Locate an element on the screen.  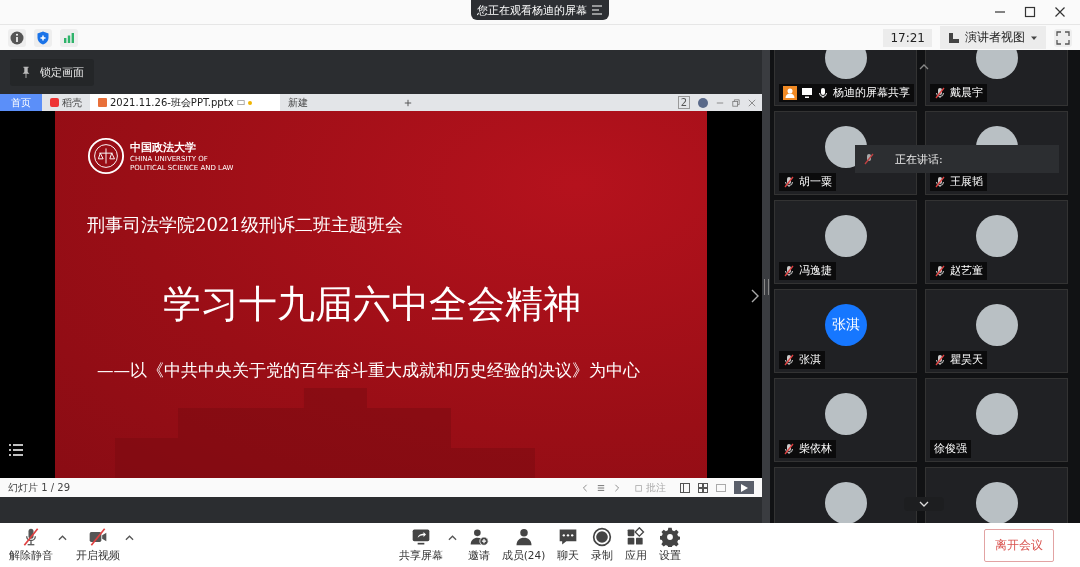
speaking-label: 正在讲话: is located at coordinates (919, 159).